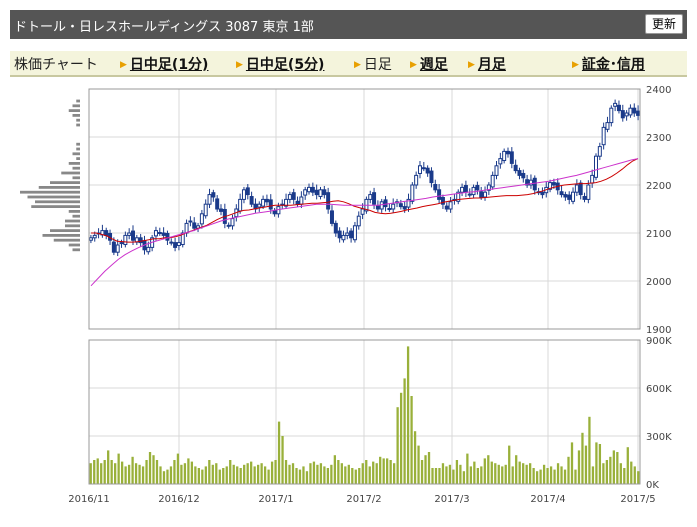 The width and height of the screenshot is (697, 527). Describe the element at coordinates (451, 499) in the screenshot. I see `x-tick-label: 2017/3` at that location.